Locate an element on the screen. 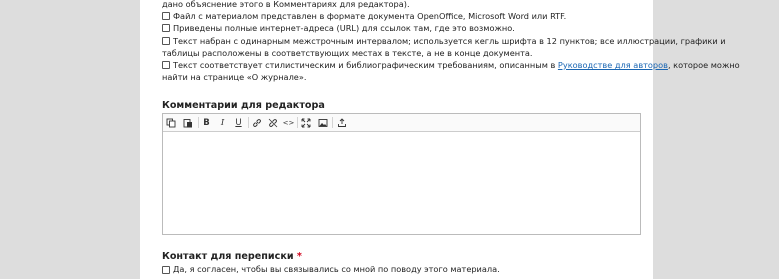 This screenshot has height=279, width=779. required-mark: * is located at coordinates (299, 256).